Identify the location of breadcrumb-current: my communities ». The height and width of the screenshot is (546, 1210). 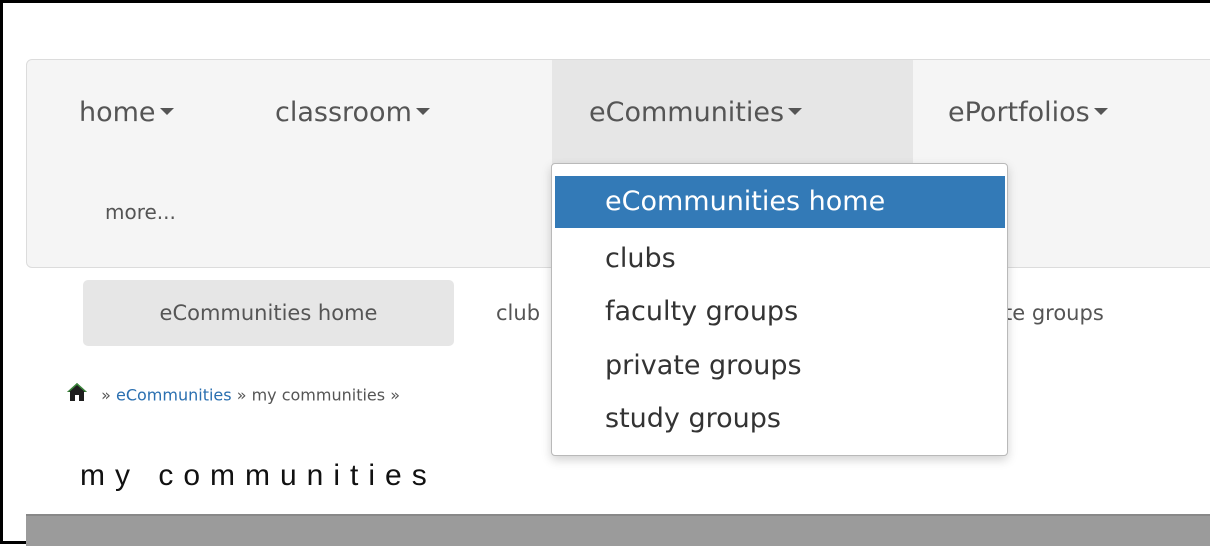
(325, 395).